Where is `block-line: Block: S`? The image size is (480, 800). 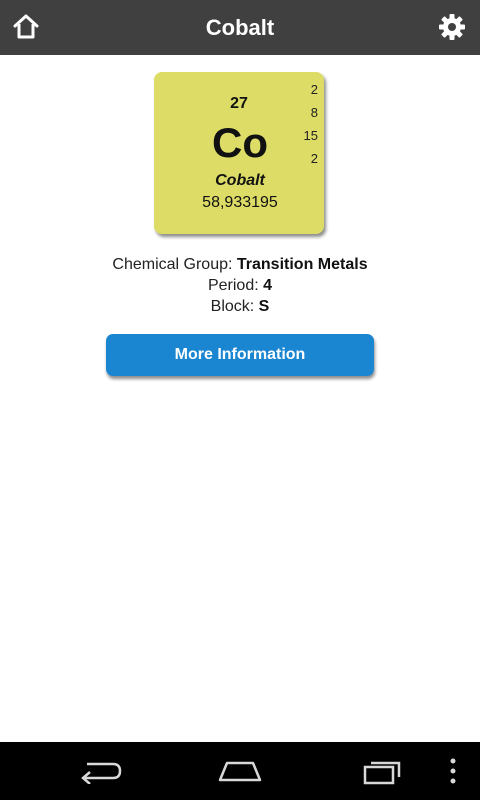 block-line: Block: S is located at coordinates (240, 306).